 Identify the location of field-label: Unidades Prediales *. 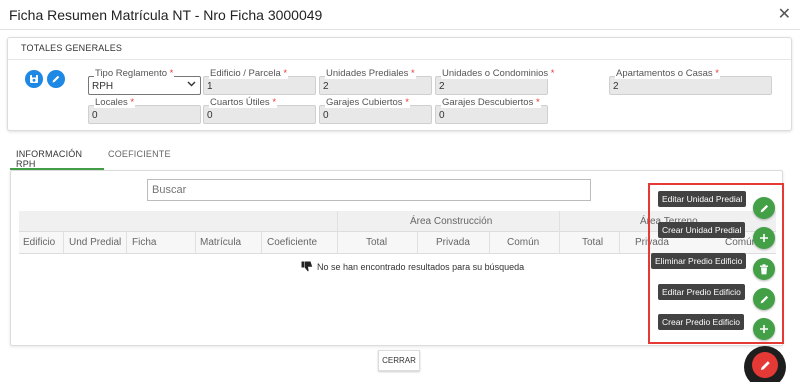
(370, 73).